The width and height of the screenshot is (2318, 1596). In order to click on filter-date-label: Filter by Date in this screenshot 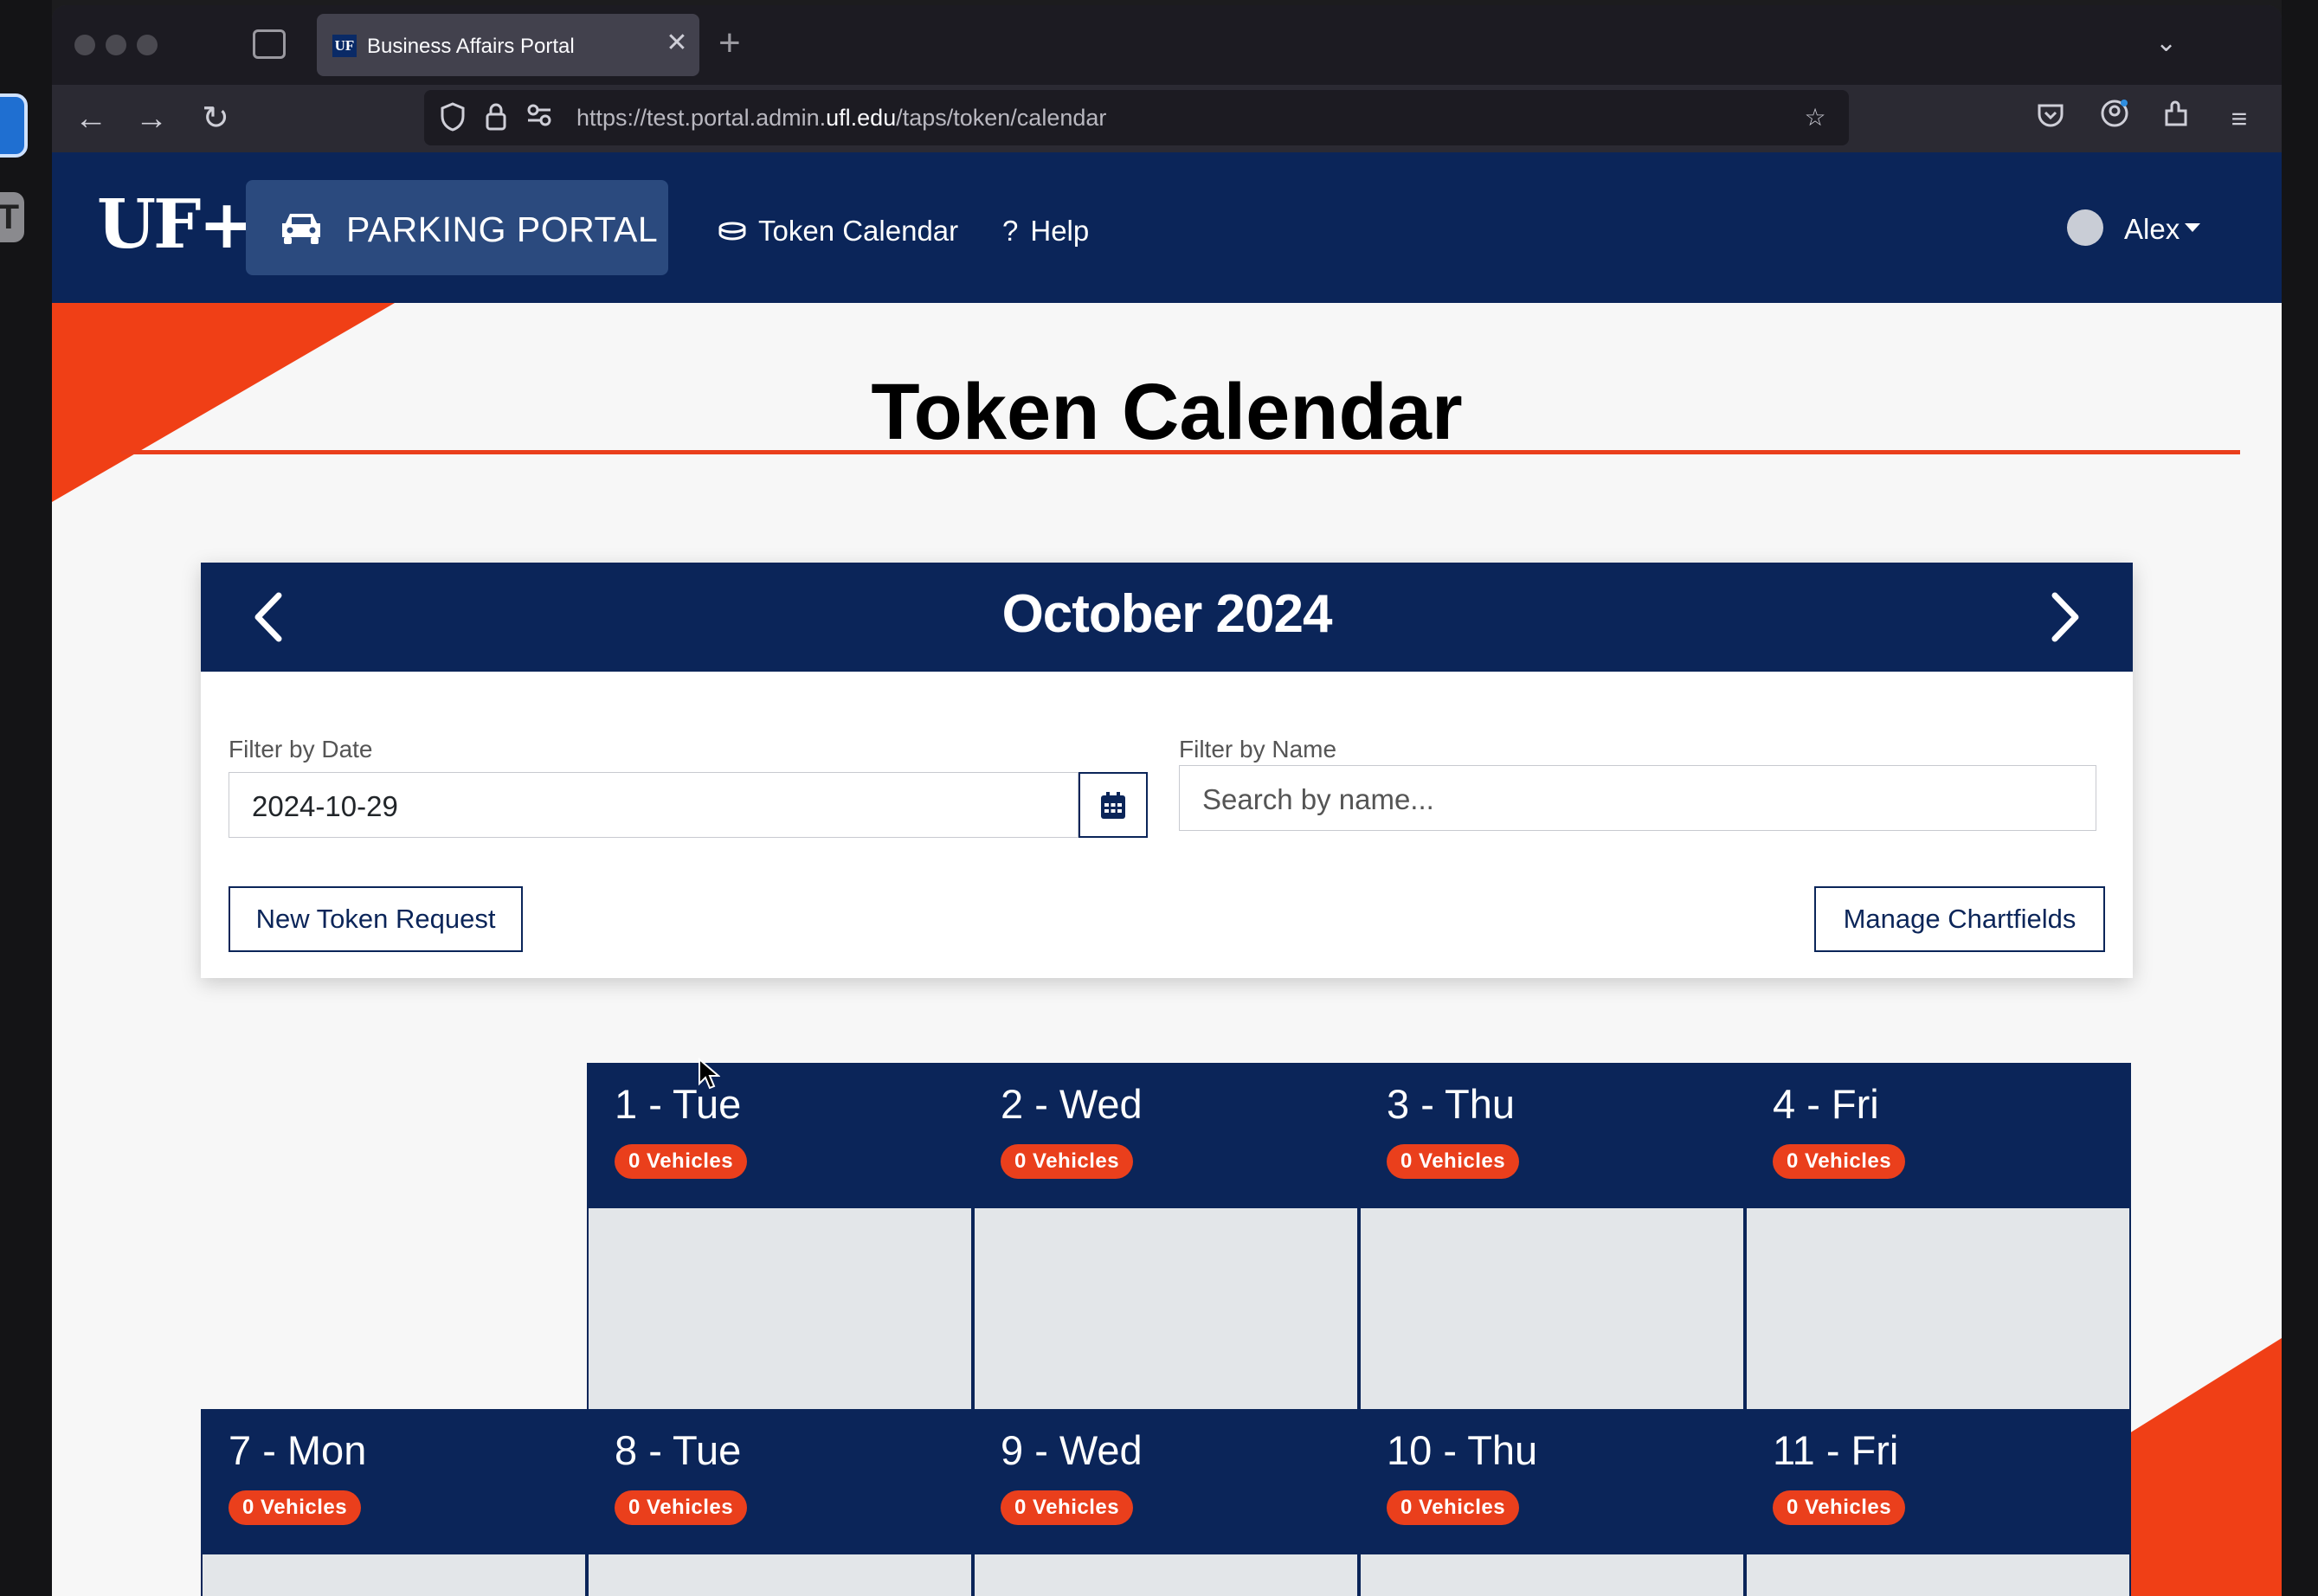, I will do `click(301, 749)`.